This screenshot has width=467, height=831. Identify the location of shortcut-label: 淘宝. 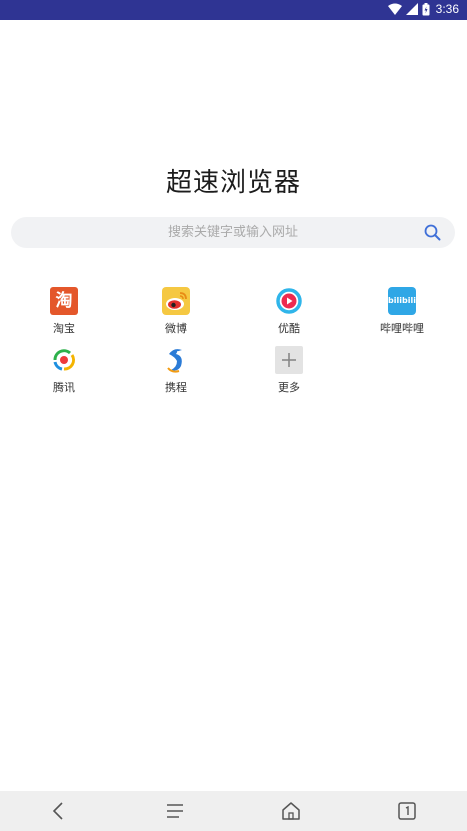
(64, 328).